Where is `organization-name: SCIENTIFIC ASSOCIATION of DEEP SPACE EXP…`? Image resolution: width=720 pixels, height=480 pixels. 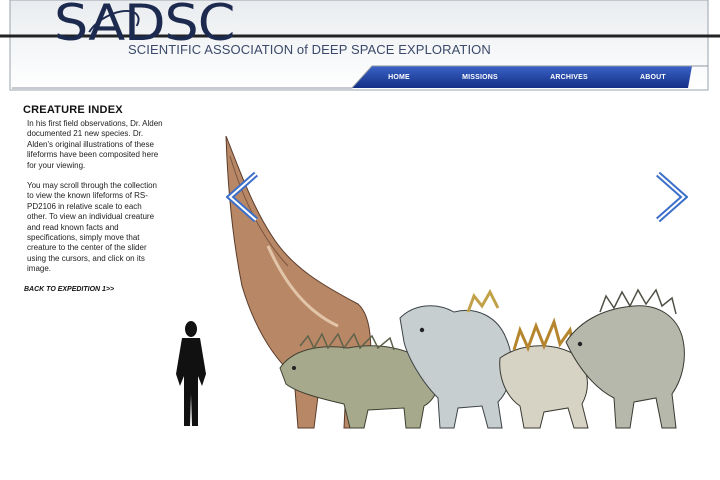
organization-name: SCIENTIFIC ASSOCIATION of DEEP SPACE EXP… is located at coordinates (309, 49).